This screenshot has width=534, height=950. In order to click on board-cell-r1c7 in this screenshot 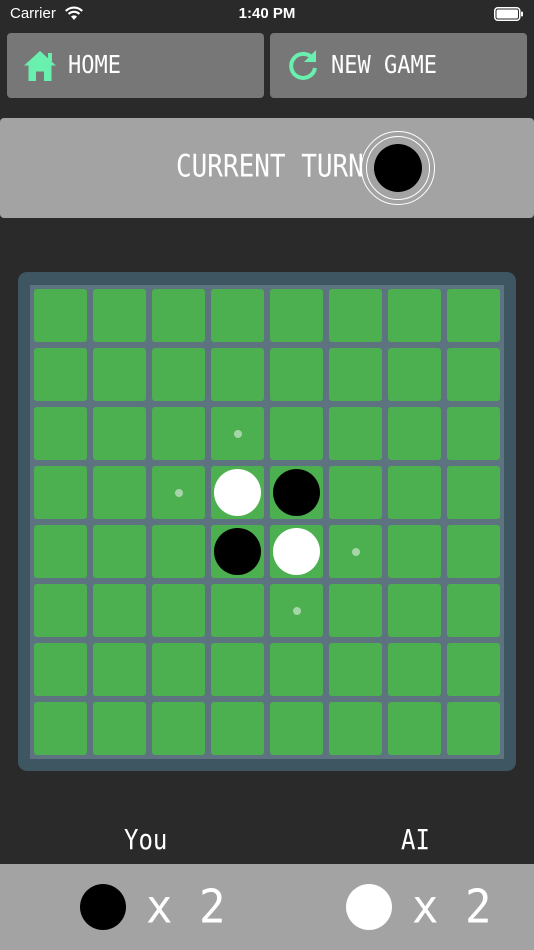, I will do `click(414, 315)`.